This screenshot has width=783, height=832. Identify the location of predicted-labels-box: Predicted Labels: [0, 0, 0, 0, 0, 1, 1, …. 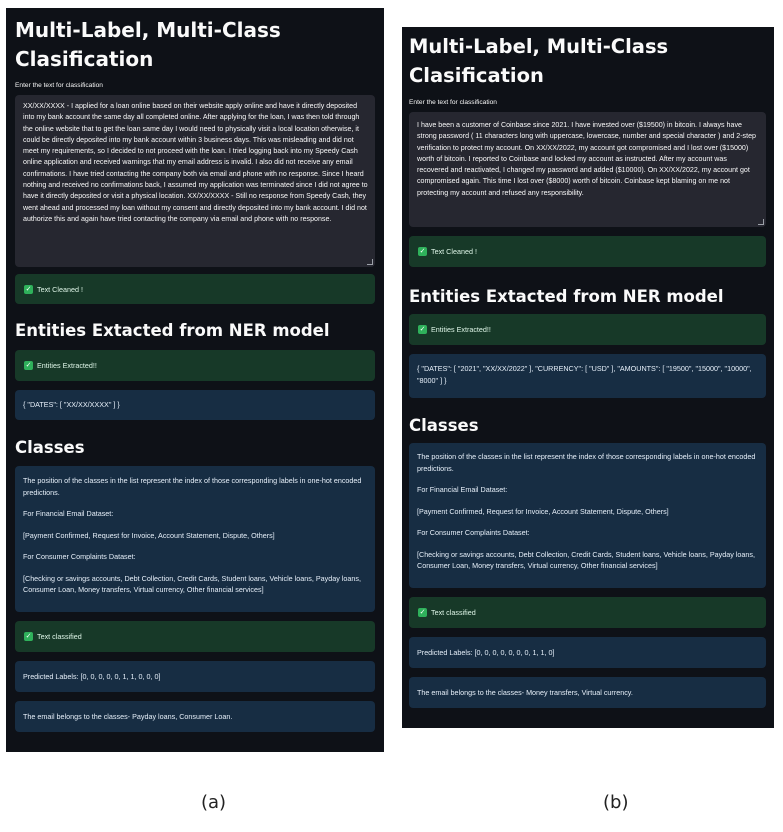
(195, 676).